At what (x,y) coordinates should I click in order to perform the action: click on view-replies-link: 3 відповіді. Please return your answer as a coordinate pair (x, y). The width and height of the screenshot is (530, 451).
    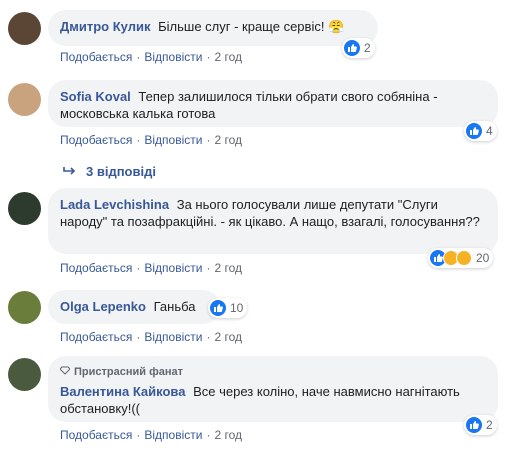
    Looking at the image, I should click on (109, 171).